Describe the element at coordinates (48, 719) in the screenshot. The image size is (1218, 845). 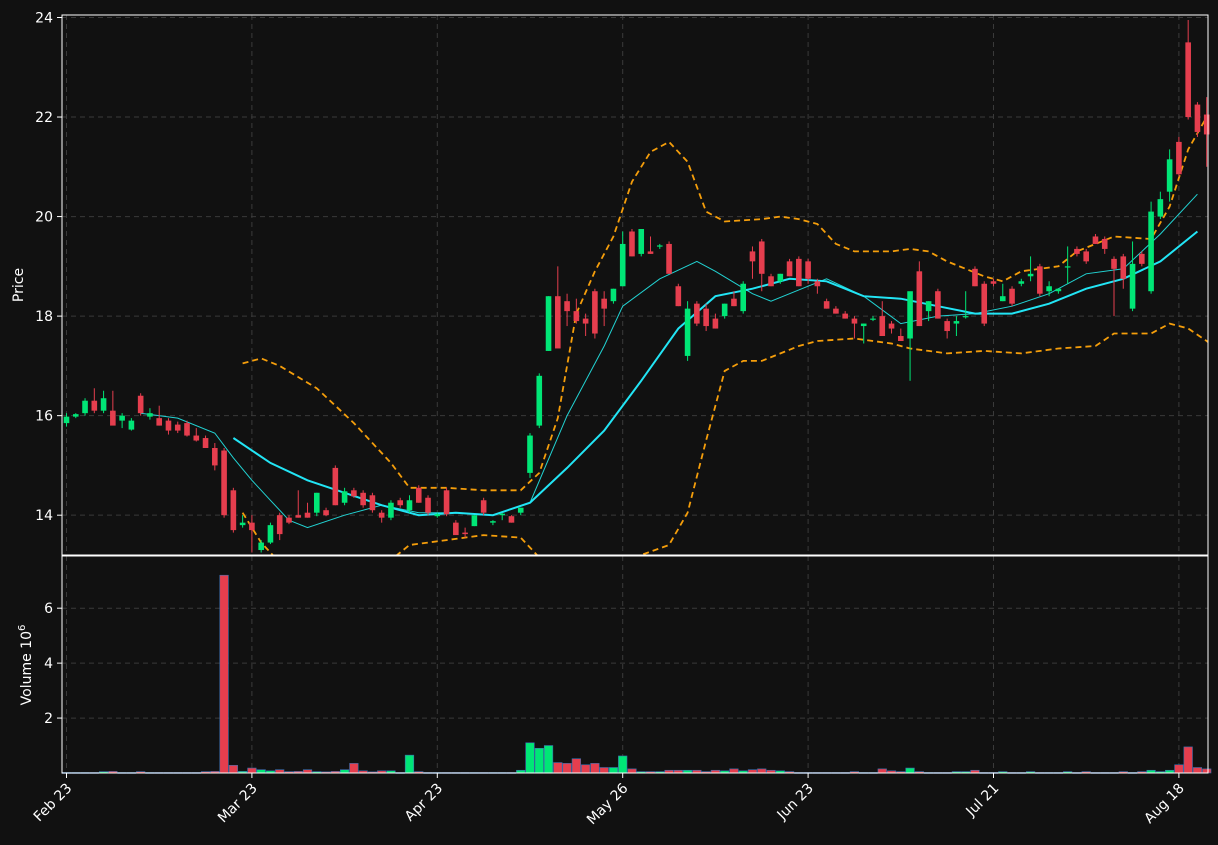
I see `volume-tick-label: 2` at that location.